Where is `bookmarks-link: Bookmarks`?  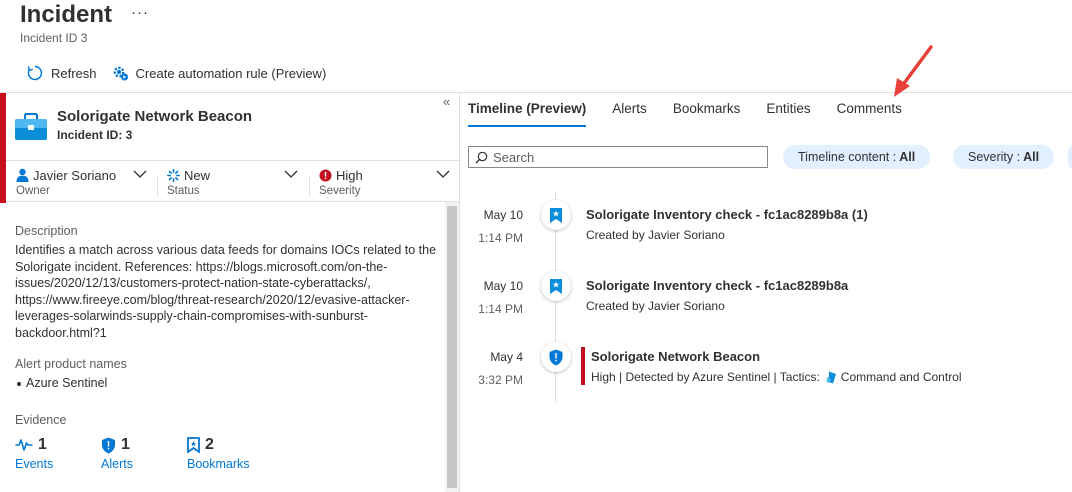
bookmarks-link: Bookmarks is located at coordinates (218, 464).